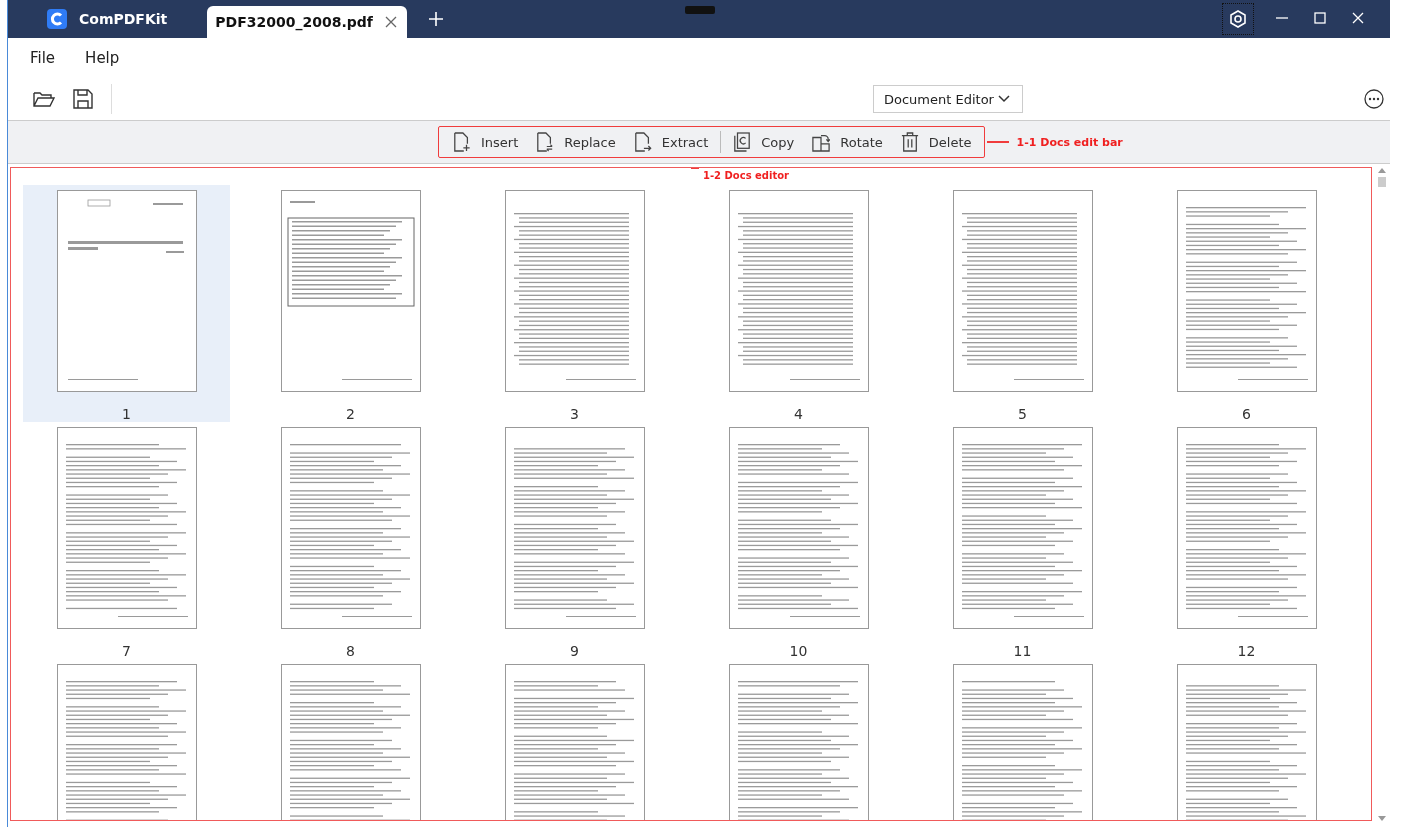  Describe the element at coordinates (307, 22) in the screenshot. I see `document-tab: PDF32000_2008.pdf` at that location.